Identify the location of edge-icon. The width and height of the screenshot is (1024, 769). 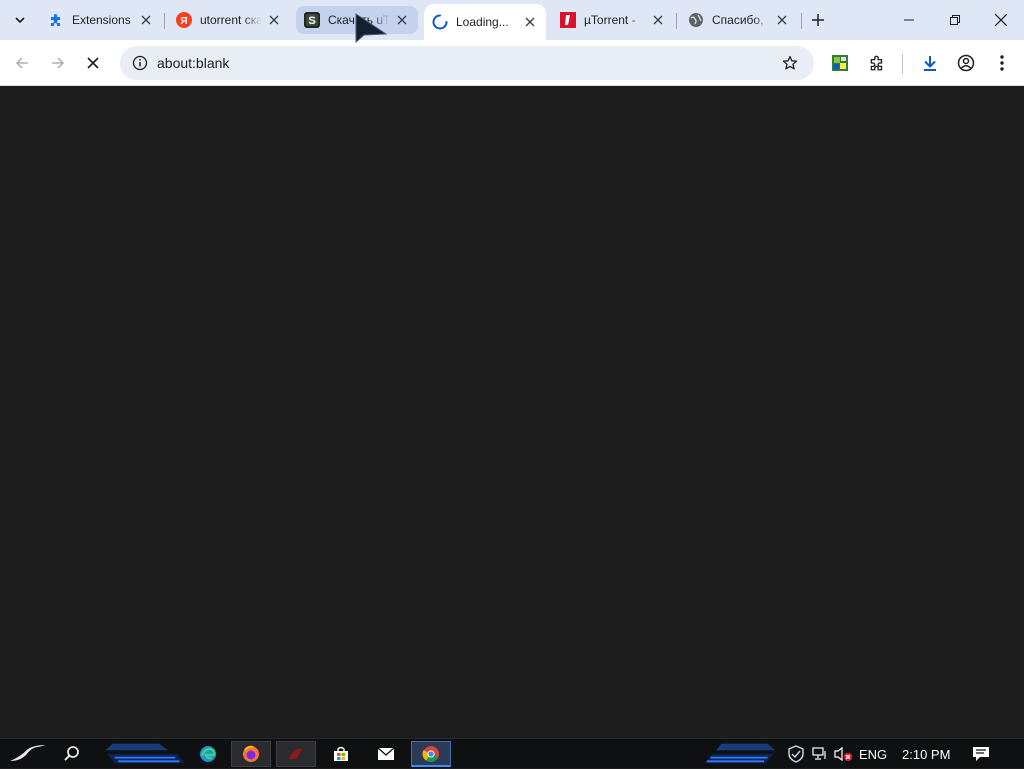
(208, 754).